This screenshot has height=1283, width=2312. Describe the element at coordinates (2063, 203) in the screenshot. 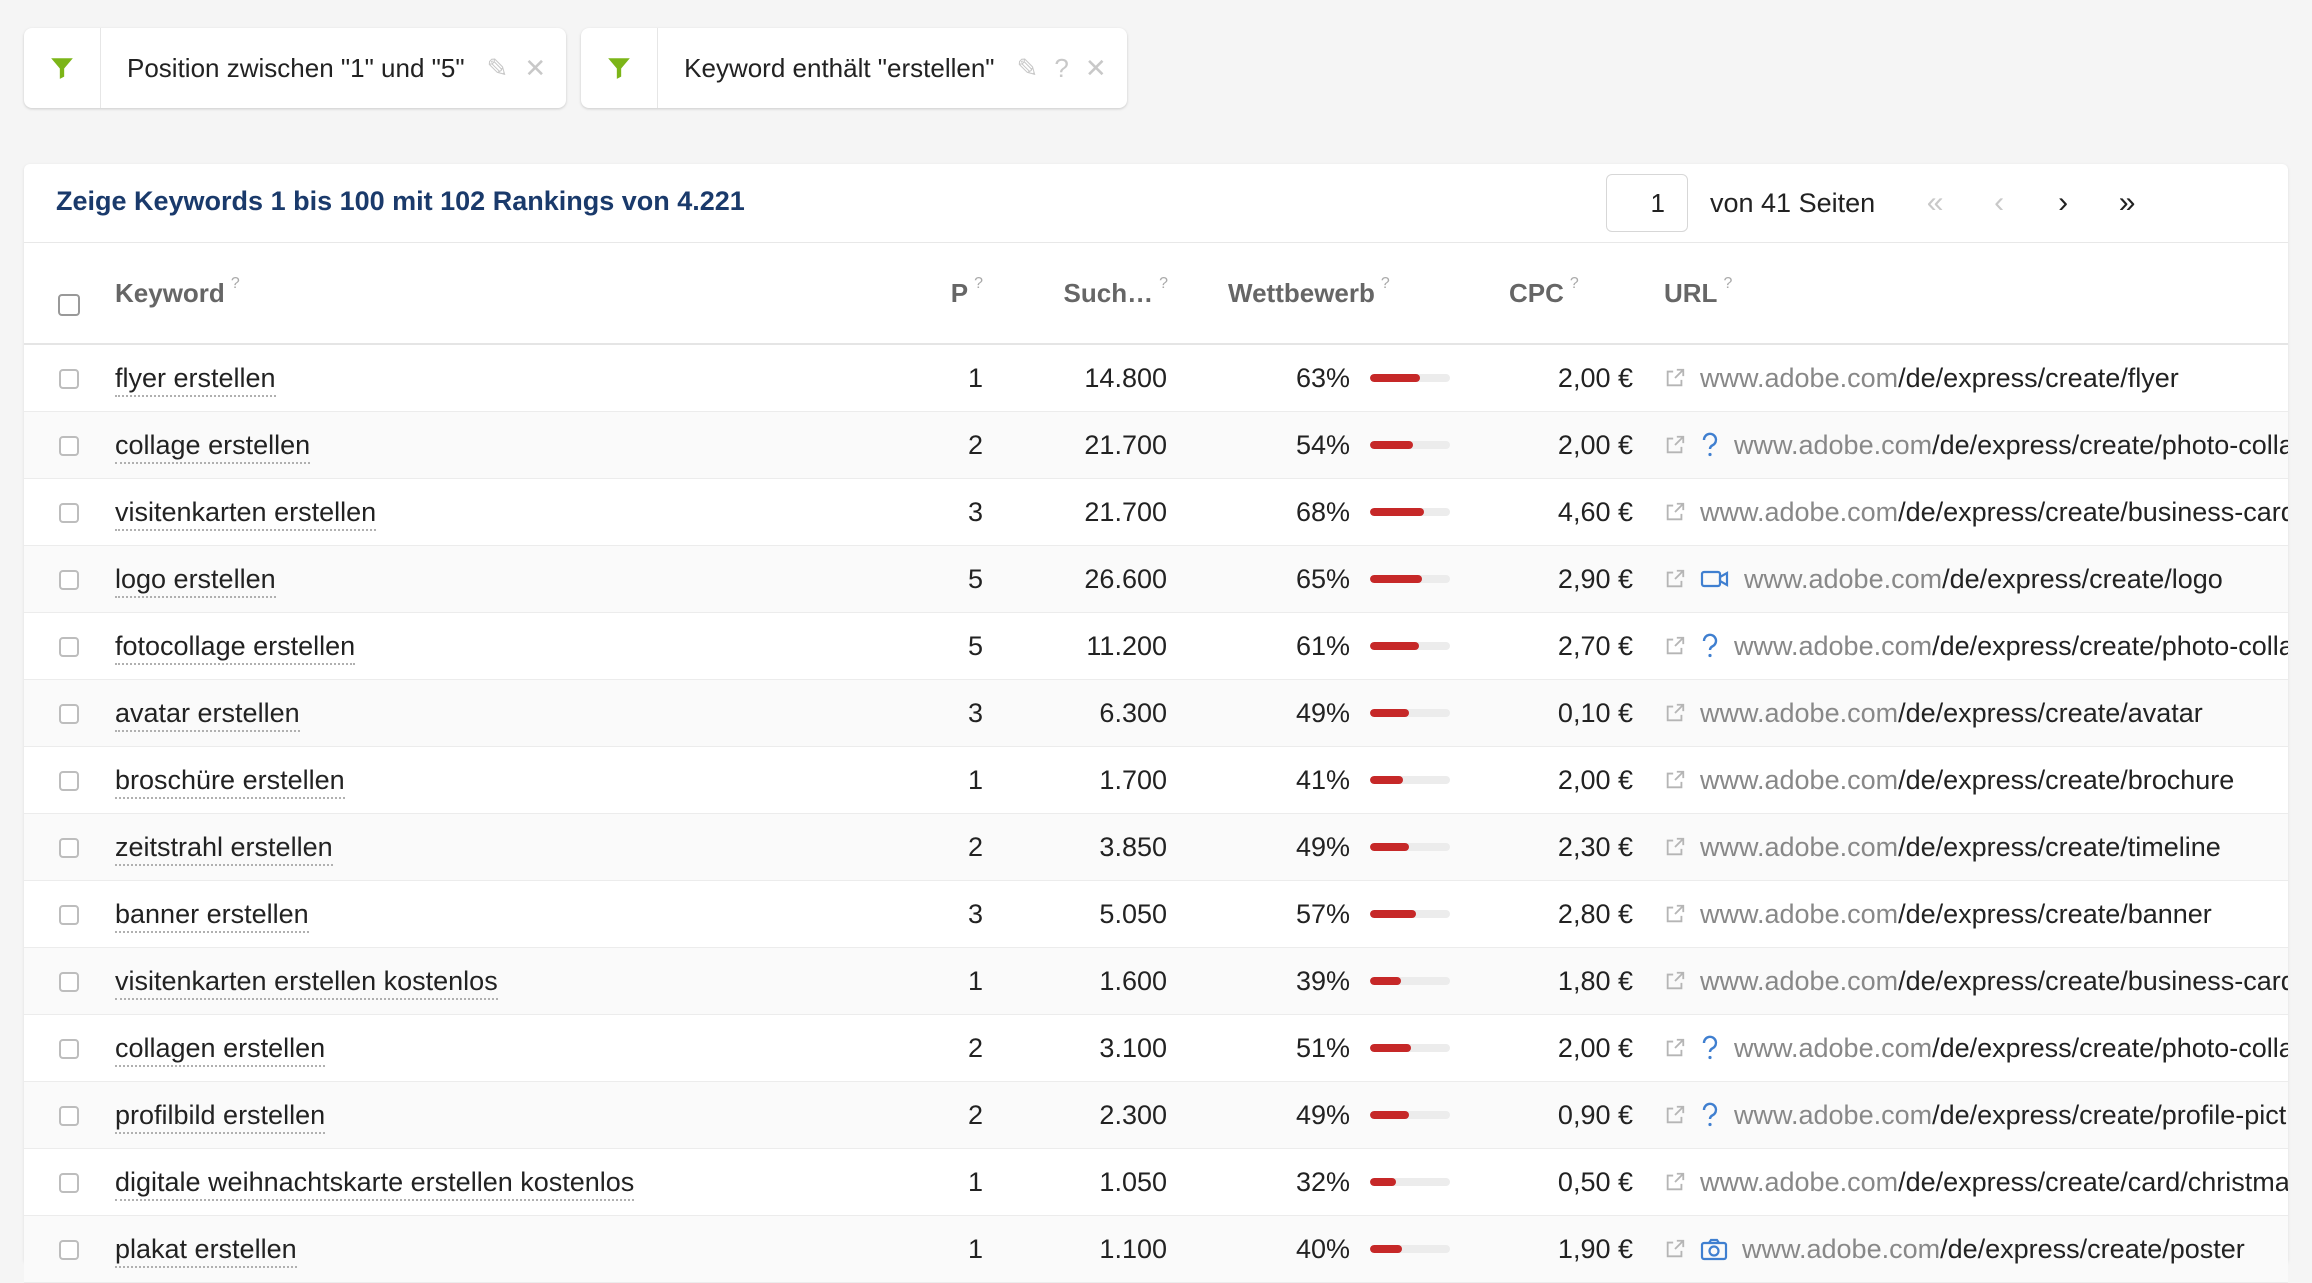

I see `next-page-button: ›` at that location.